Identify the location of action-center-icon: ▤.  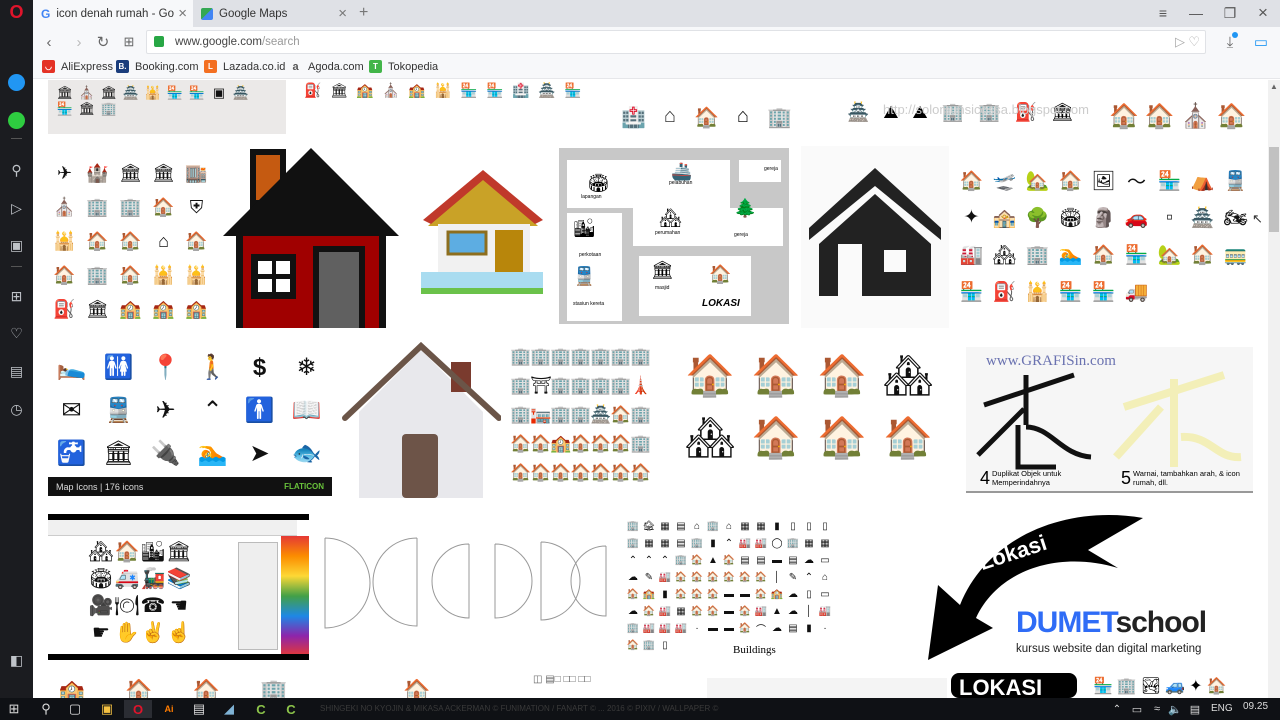
(1195, 709).